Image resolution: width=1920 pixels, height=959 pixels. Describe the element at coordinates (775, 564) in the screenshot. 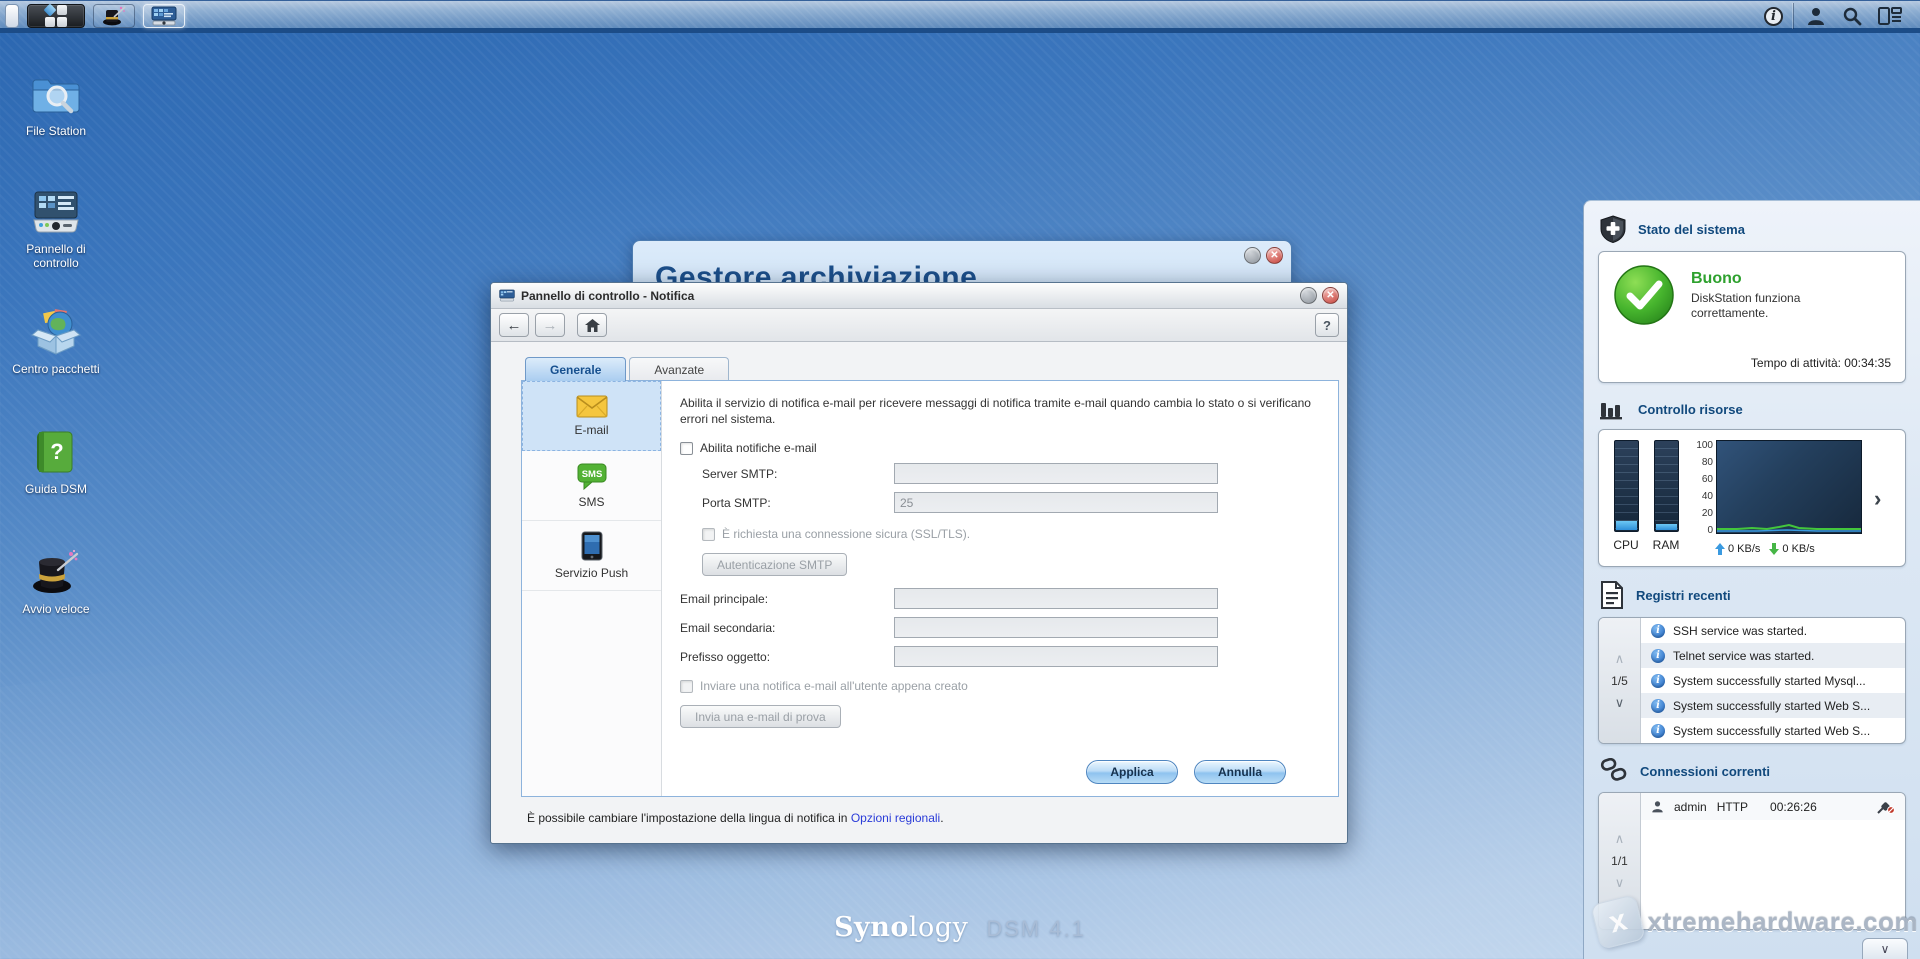

I see `smtp-auth-button: Autenticazione SMTP` at that location.